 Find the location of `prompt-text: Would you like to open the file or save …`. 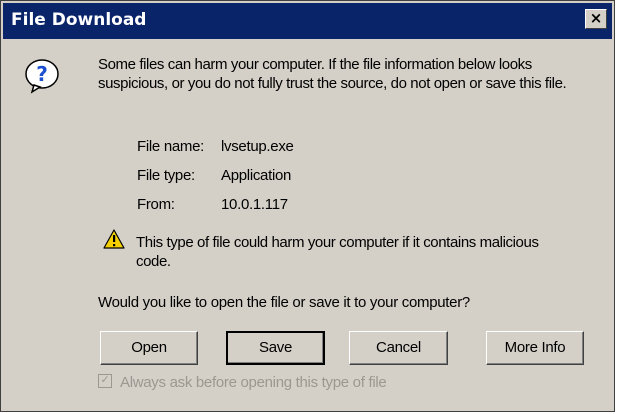

prompt-text: Would you like to open the file or save … is located at coordinates (284, 302).